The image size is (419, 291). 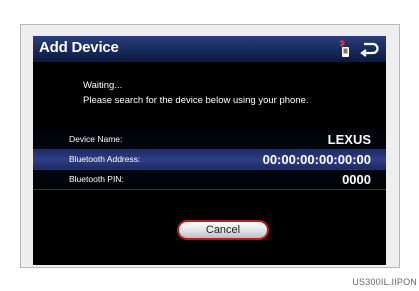 I want to click on bluetooth-address-value: 00:00:00:00:00:00, so click(x=316, y=159).